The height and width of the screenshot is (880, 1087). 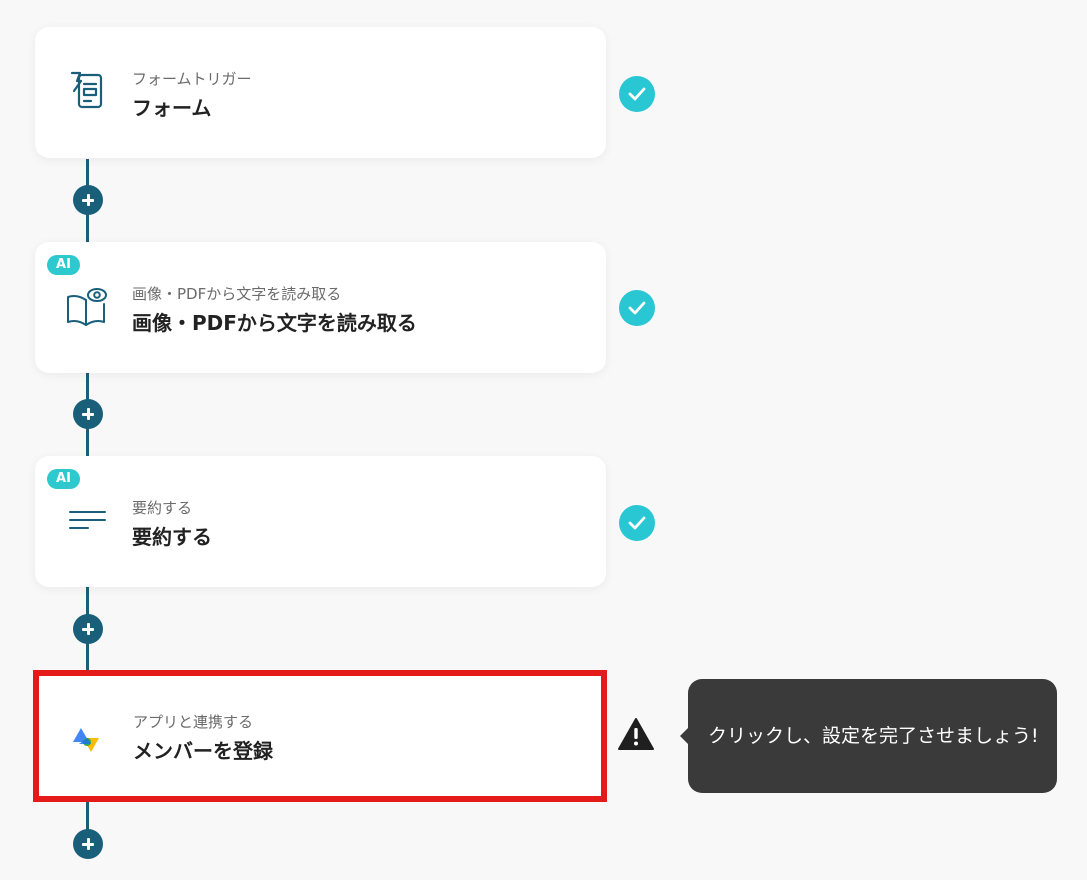 What do you see at coordinates (636, 734) in the screenshot?
I see `warning-icon` at bounding box center [636, 734].